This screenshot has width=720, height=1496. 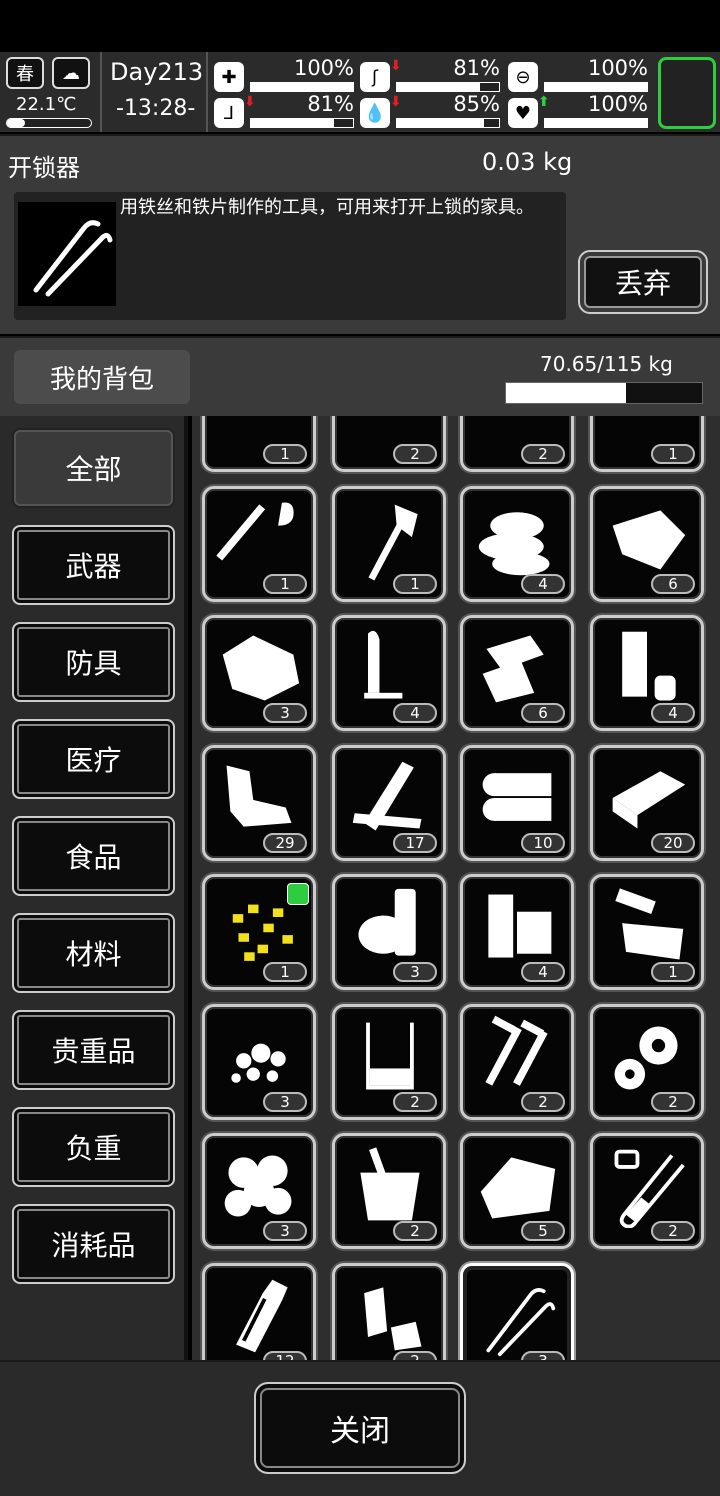 I want to click on item-description: 用铁丝和铁片制作的工具，可用来打开上锁的家具。, so click(x=327, y=207).